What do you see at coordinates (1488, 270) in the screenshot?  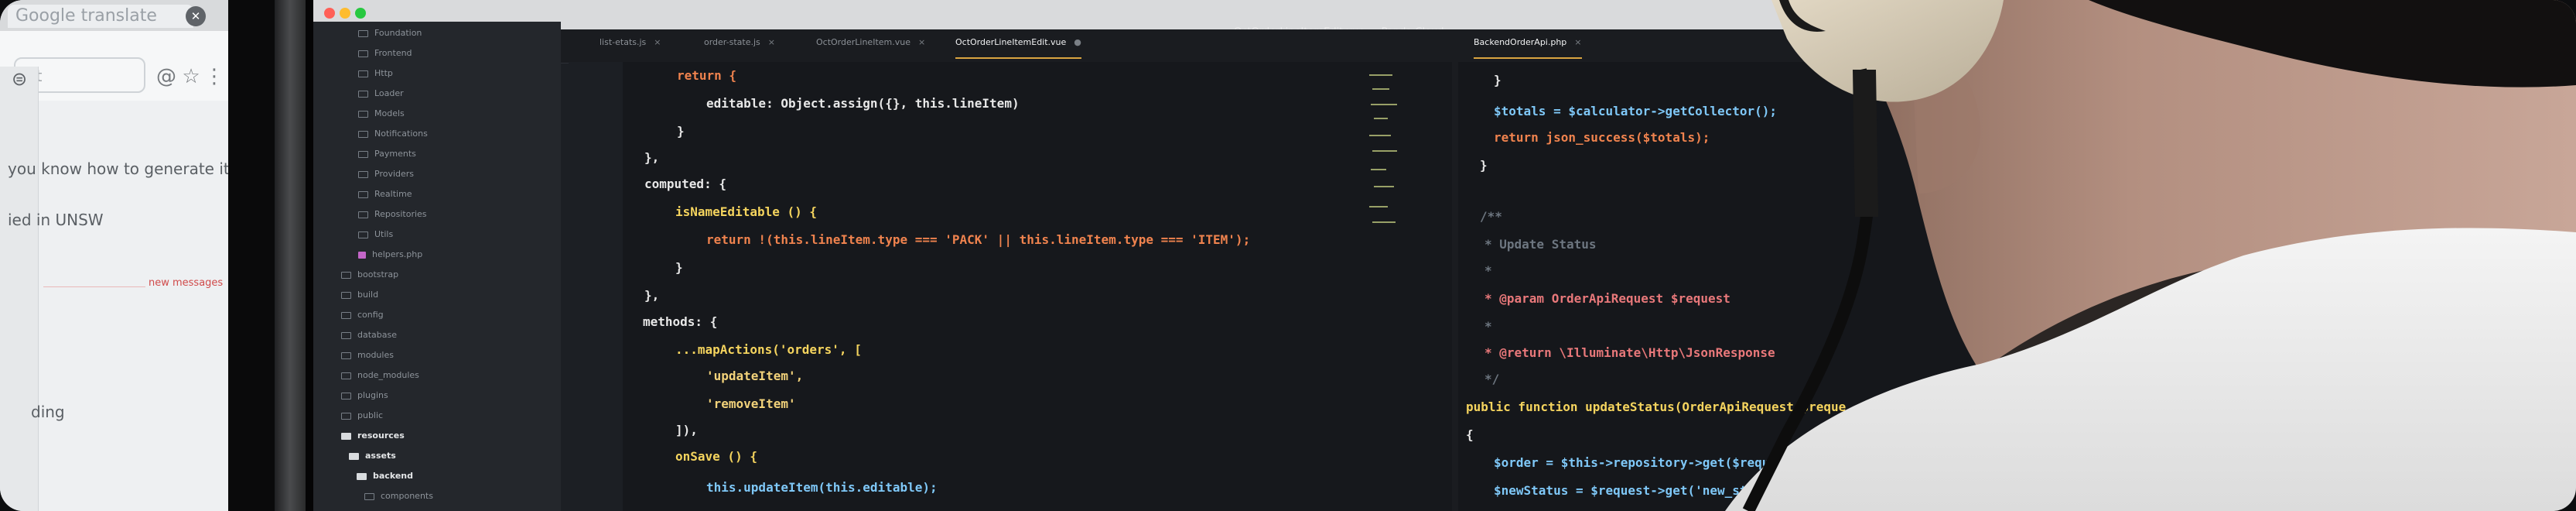 I see `code-line: *` at bounding box center [1488, 270].